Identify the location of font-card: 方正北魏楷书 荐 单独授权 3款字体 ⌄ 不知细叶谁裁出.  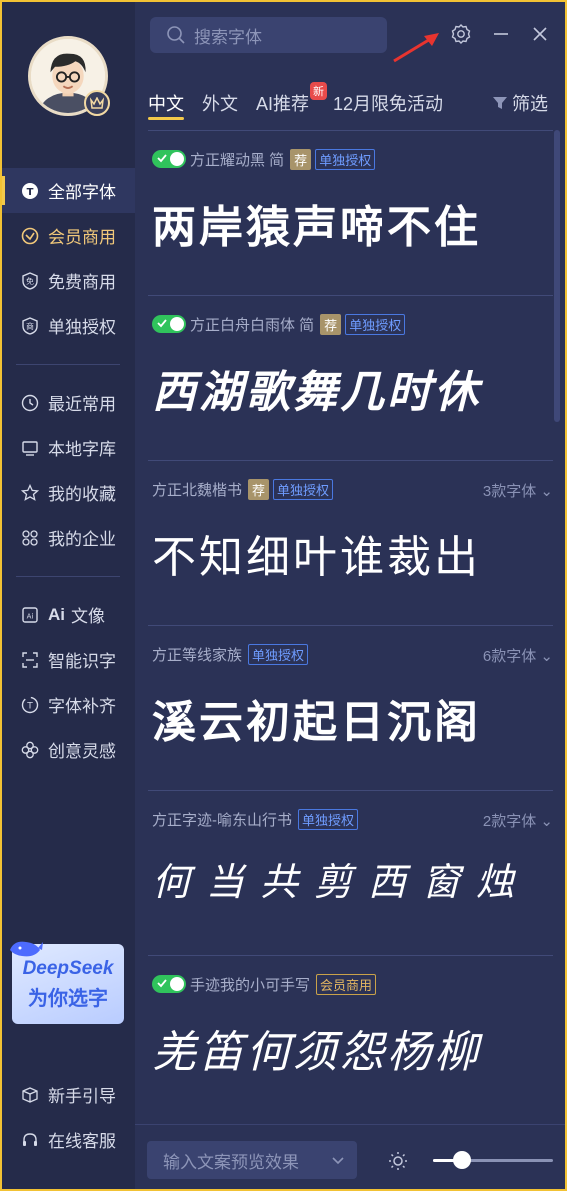
(350, 542).